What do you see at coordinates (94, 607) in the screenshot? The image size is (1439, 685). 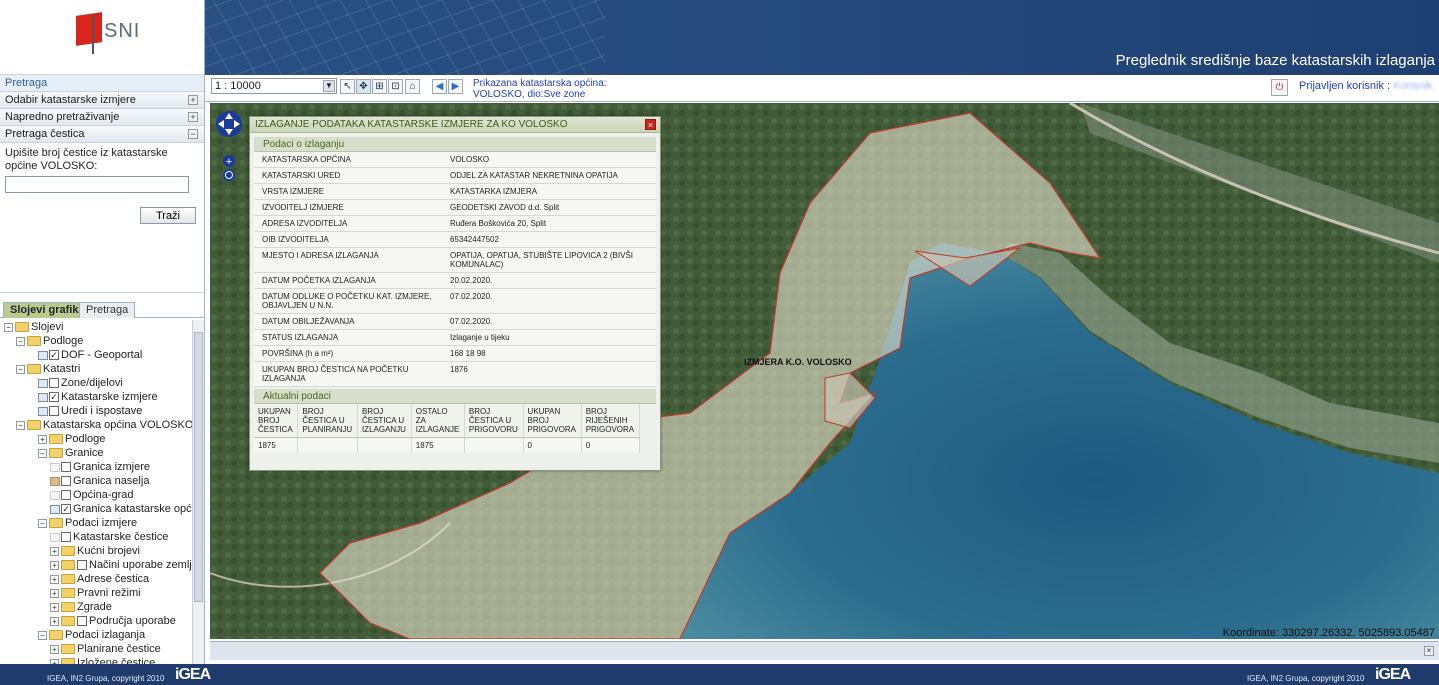 I see `tree-node-label: Zgrade` at bounding box center [94, 607].